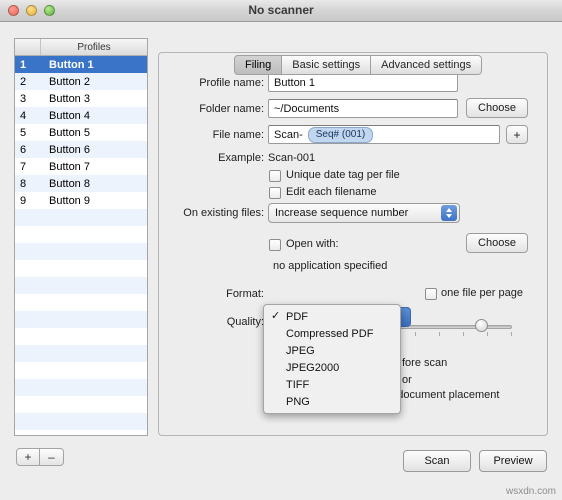 The height and width of the screenshot is (500, 562). Describe the element at coordinates (332, 384) in the screenshot. I see `format-menu-item: TIFF` at that location.